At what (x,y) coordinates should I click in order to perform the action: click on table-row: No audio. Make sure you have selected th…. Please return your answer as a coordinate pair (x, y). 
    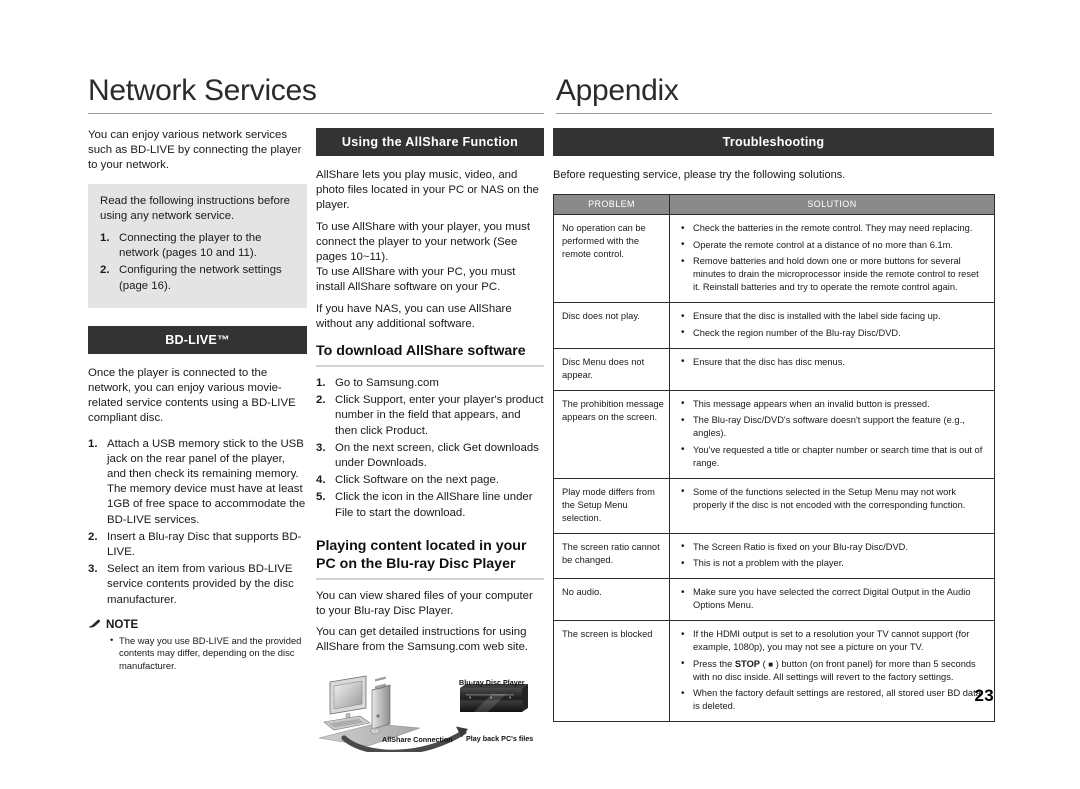
    Looking at the image, I should click on (774, 599).